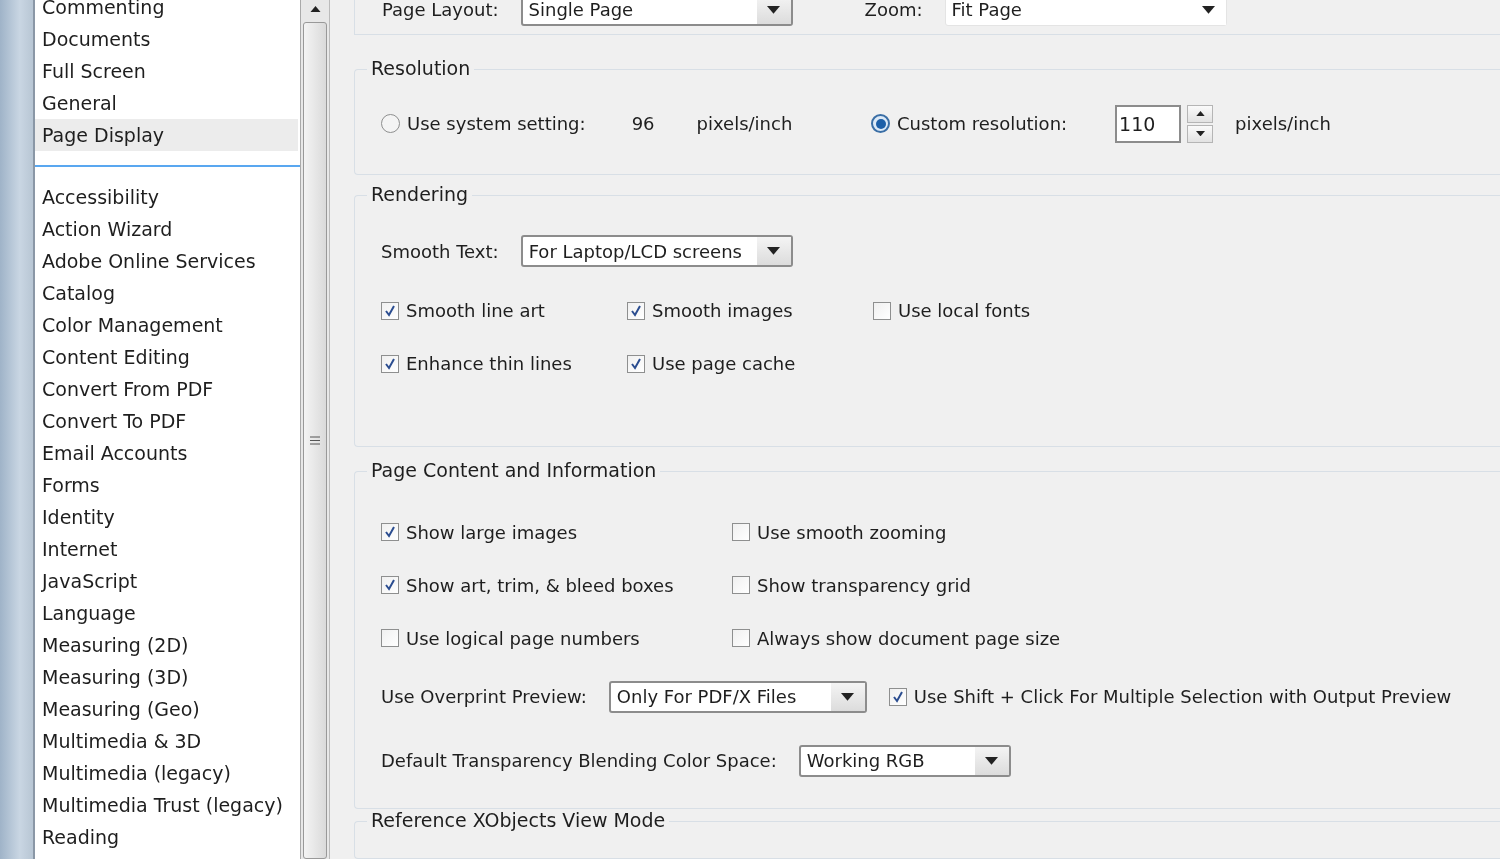 This screenshot has height=859, width=1500. Describe the element at coordinates (166, 11) in the screenshot. I see `category-item: Commenting` at that location.